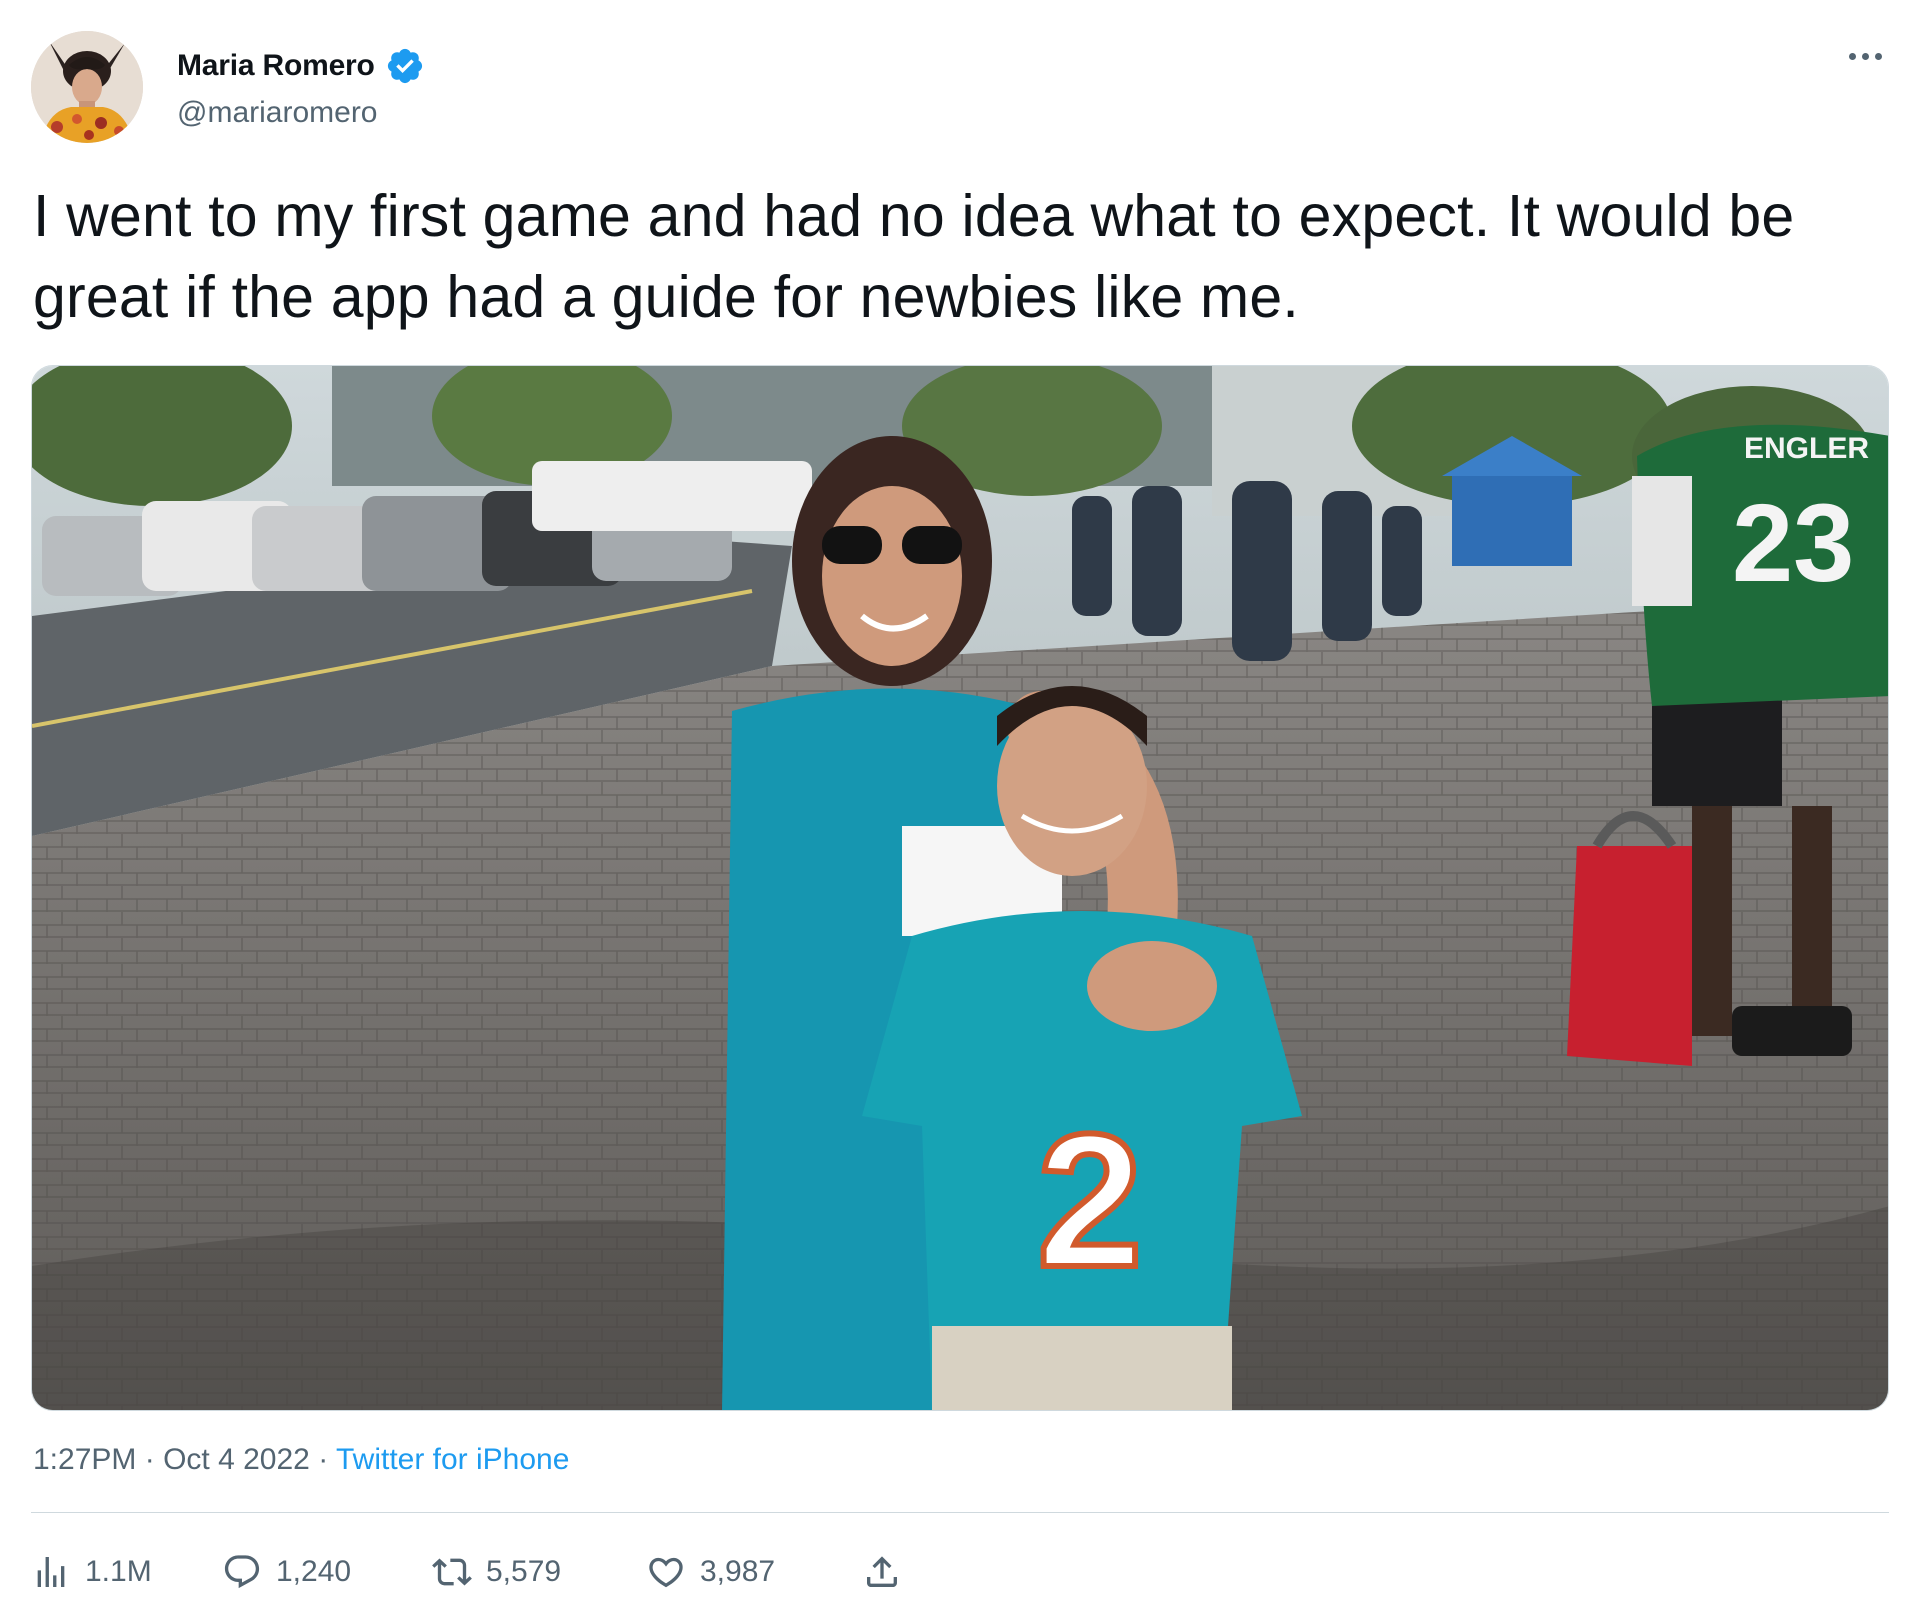 The width and height of the screenshot is (1920, 1620). I want to click on tweet-actions: 1.1M 1,240 5,579 3,987, so click(466, 1572).